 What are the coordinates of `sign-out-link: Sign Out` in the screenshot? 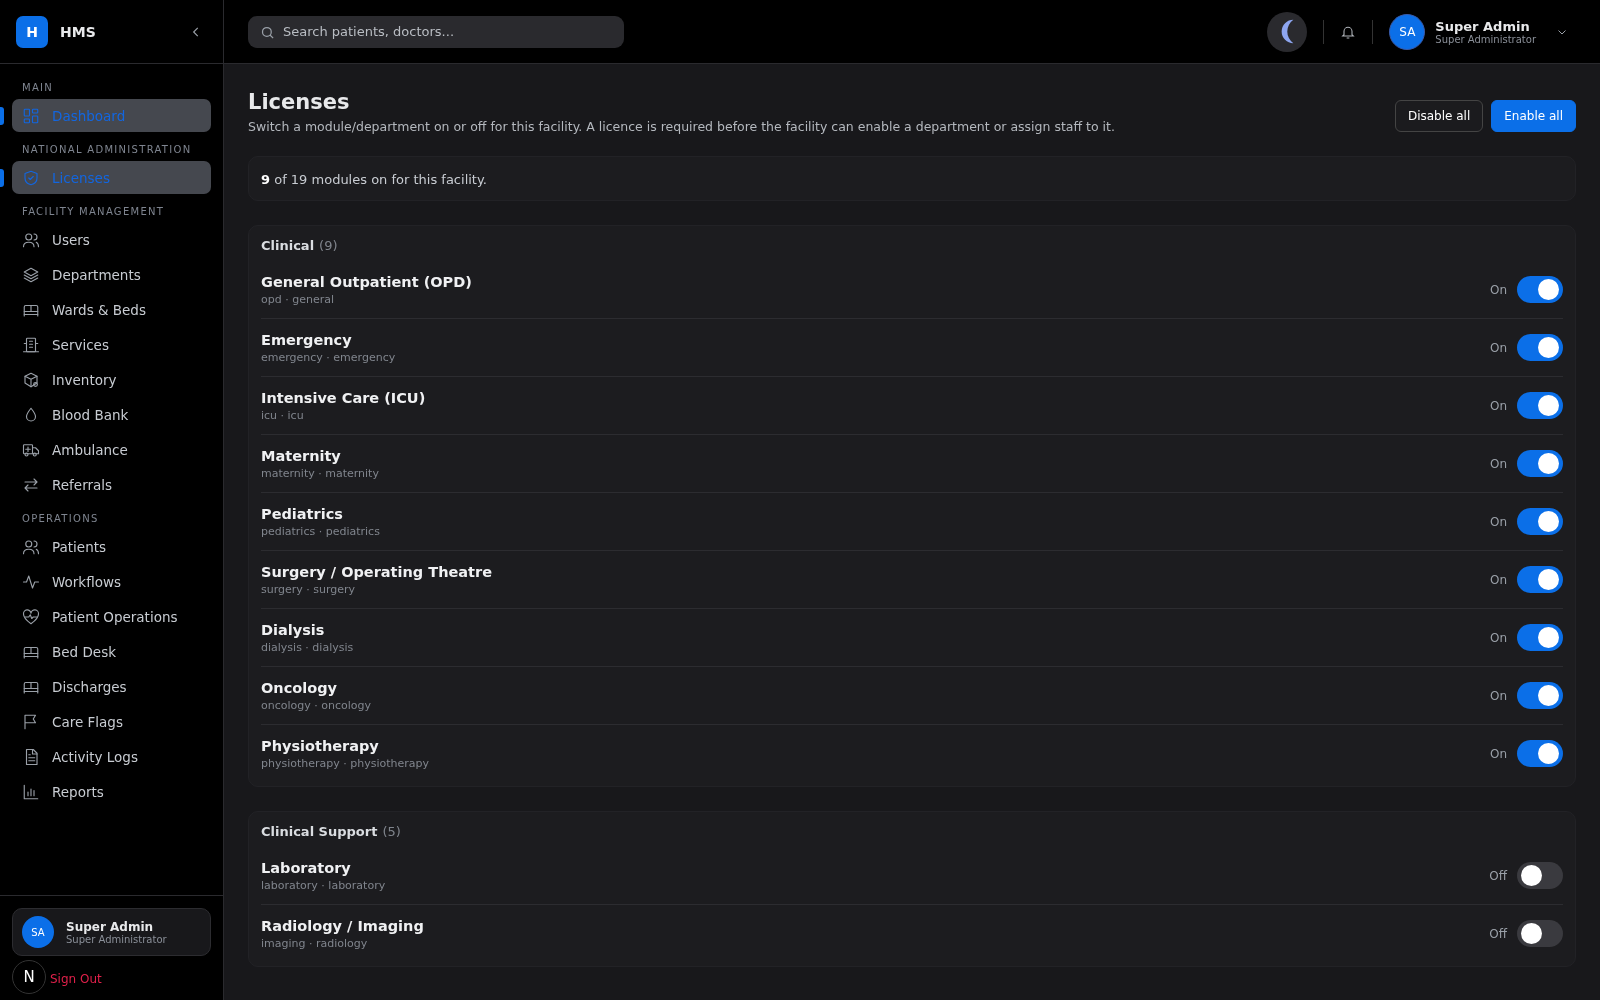 It's located at (76, 979).